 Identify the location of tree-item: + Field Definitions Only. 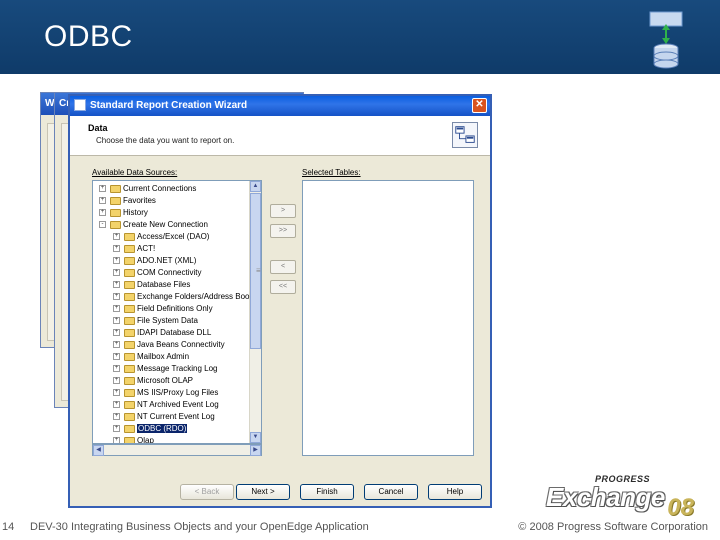
(163, 309).